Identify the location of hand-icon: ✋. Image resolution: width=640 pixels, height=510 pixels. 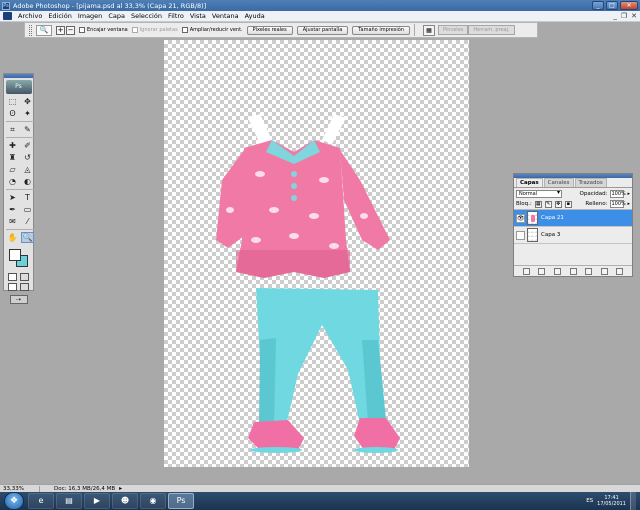
(12, 237).